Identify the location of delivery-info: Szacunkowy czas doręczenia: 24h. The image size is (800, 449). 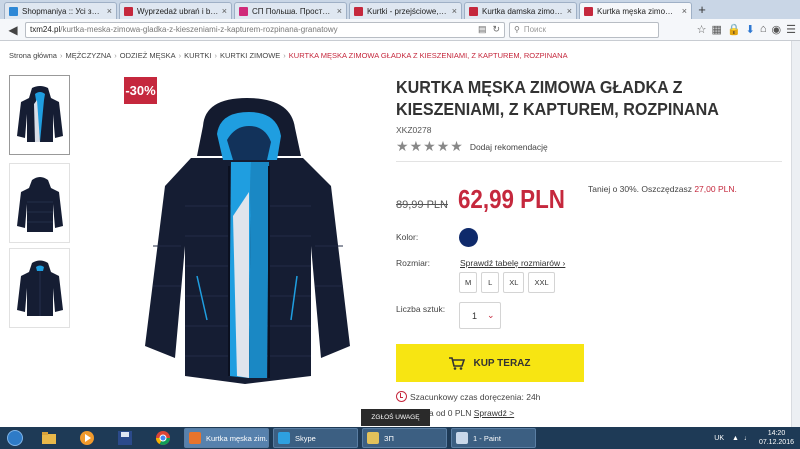
(468, 396).